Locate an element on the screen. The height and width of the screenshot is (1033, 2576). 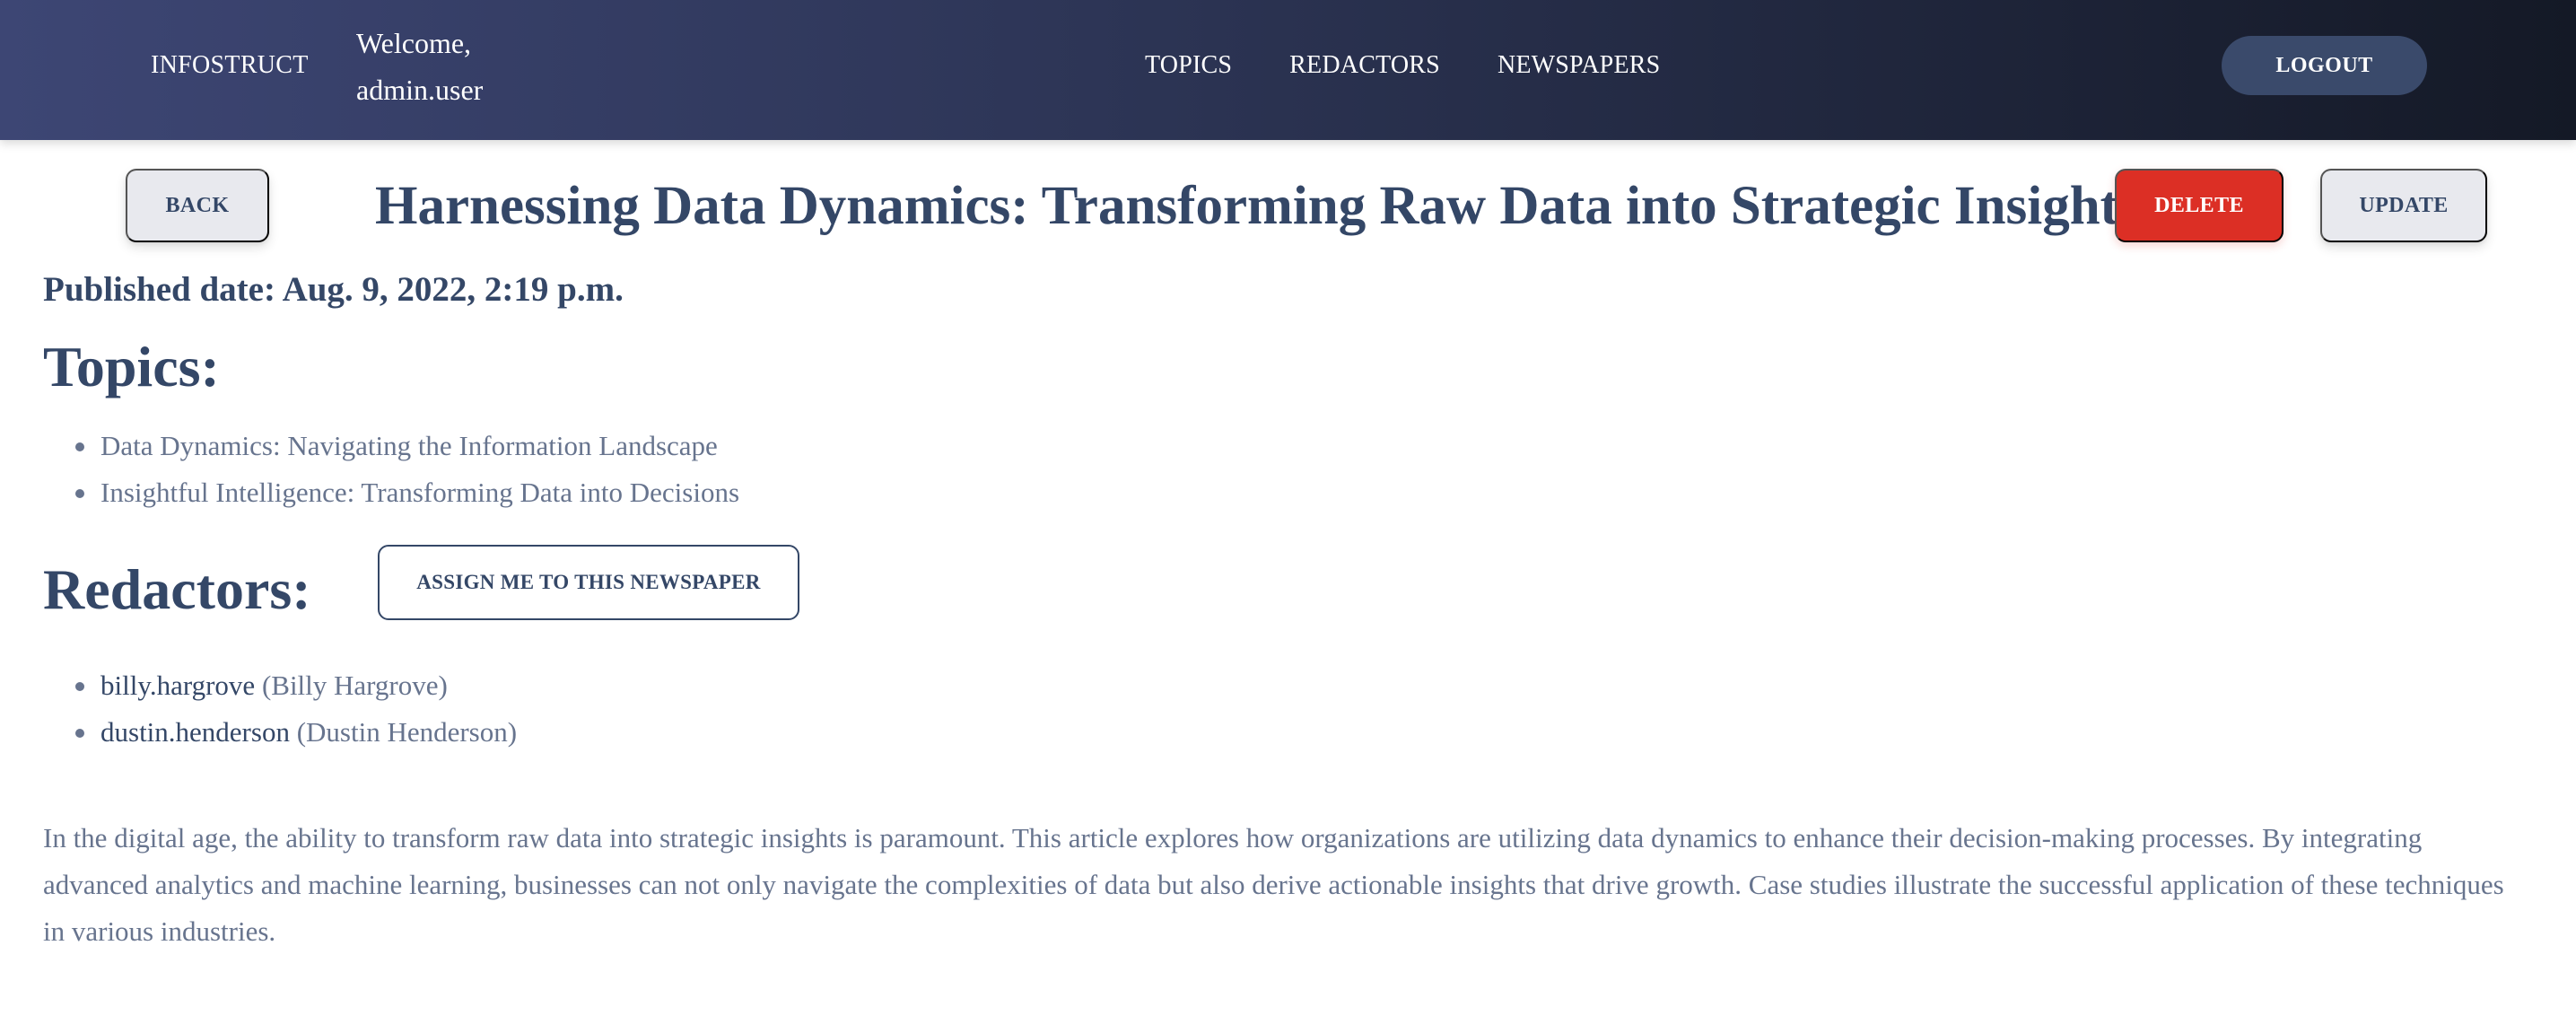
redactor-username: dustin.henderson is located at coordinates (195, 732).